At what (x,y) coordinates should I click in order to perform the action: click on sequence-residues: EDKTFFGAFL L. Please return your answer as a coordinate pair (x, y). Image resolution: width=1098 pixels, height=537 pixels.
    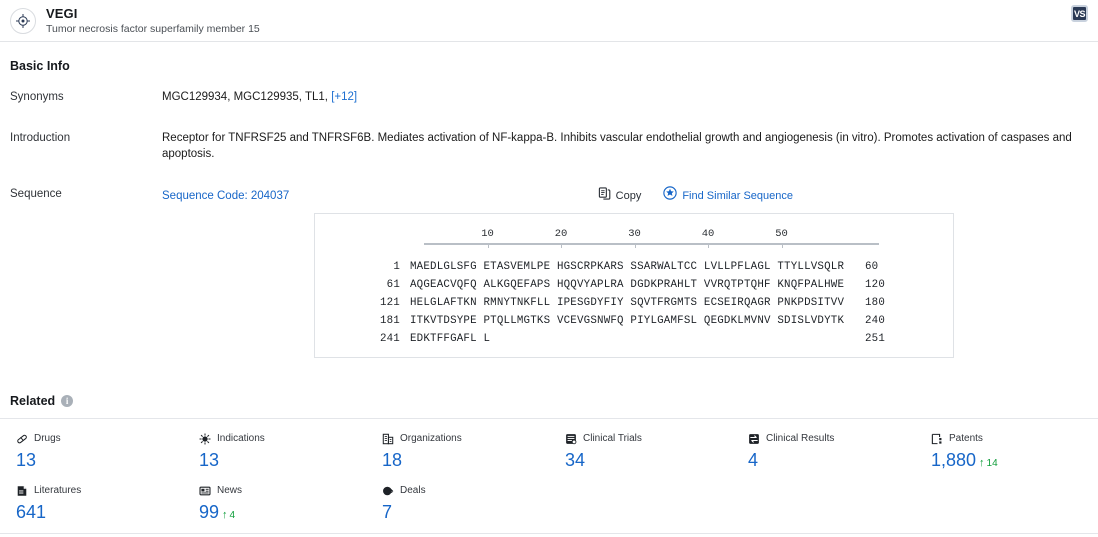
    Looking at the image, I should click on (450, 339).